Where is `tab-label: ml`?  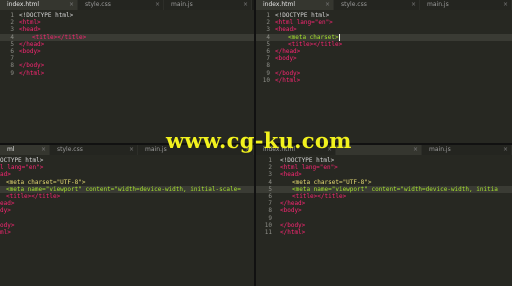 tab-label: ml is located at coordinates (11, 149).